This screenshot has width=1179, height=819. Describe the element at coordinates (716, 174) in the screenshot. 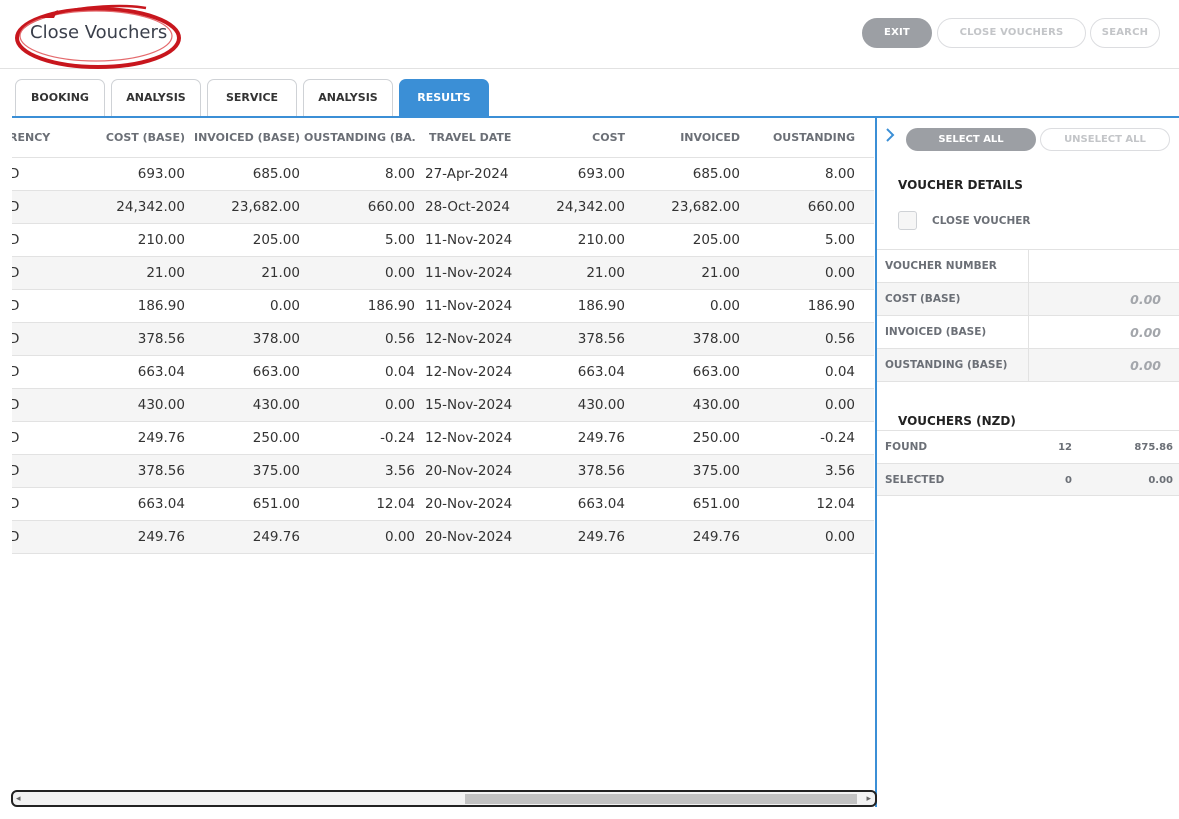

I see `invoiced-cell: 685.00` at that location.